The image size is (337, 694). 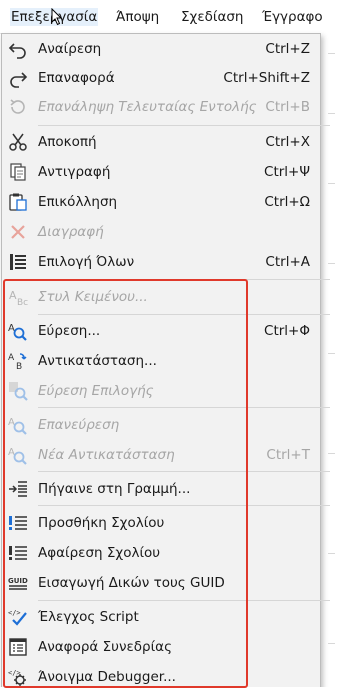 I want to click on menu-item-shortcut: Ctrl+B, so click(x=287, y=107).